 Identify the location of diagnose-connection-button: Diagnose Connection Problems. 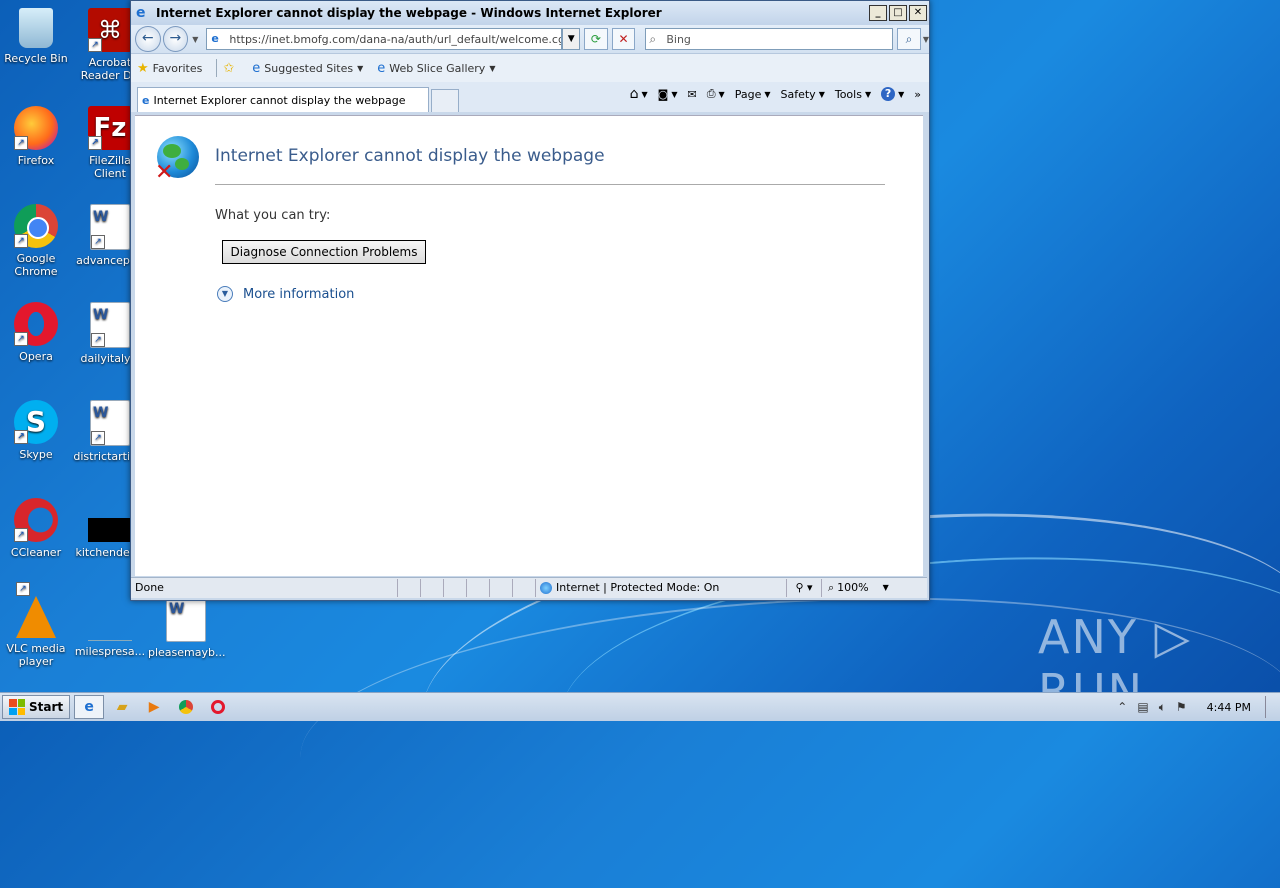
(324, 252).